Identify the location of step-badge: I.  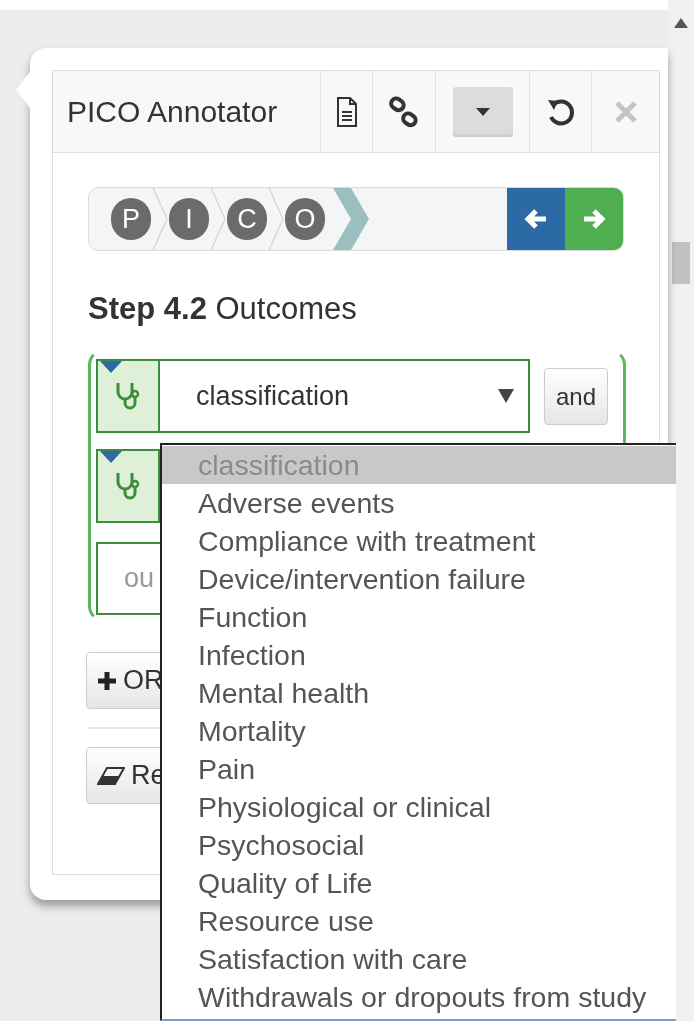
(189, 219).